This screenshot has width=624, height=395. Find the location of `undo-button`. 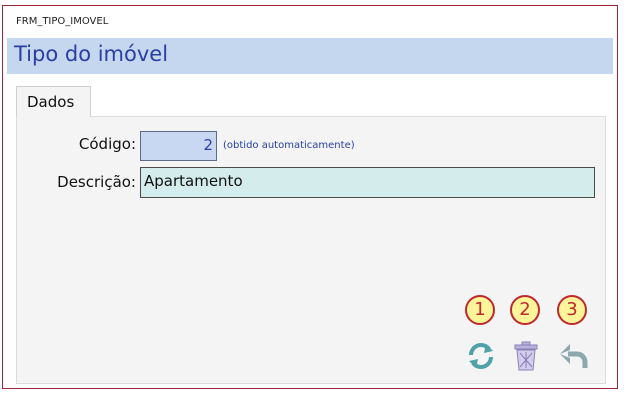

undo-button is located at coordinates (573, 356).